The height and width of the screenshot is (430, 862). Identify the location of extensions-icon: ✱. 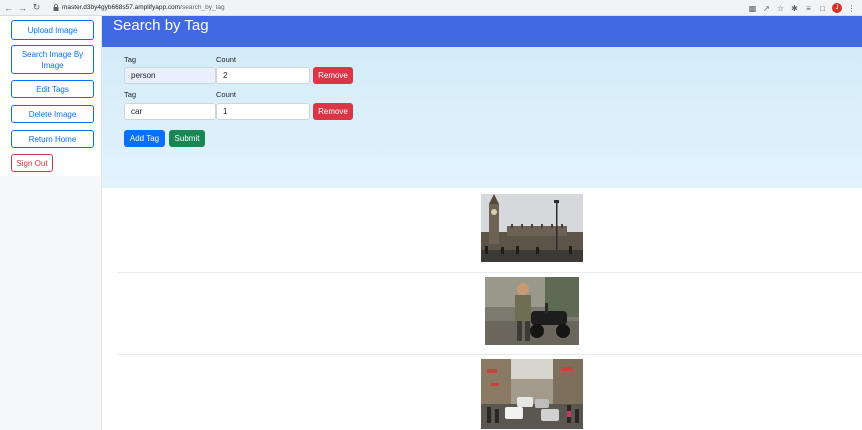
(794, 8).